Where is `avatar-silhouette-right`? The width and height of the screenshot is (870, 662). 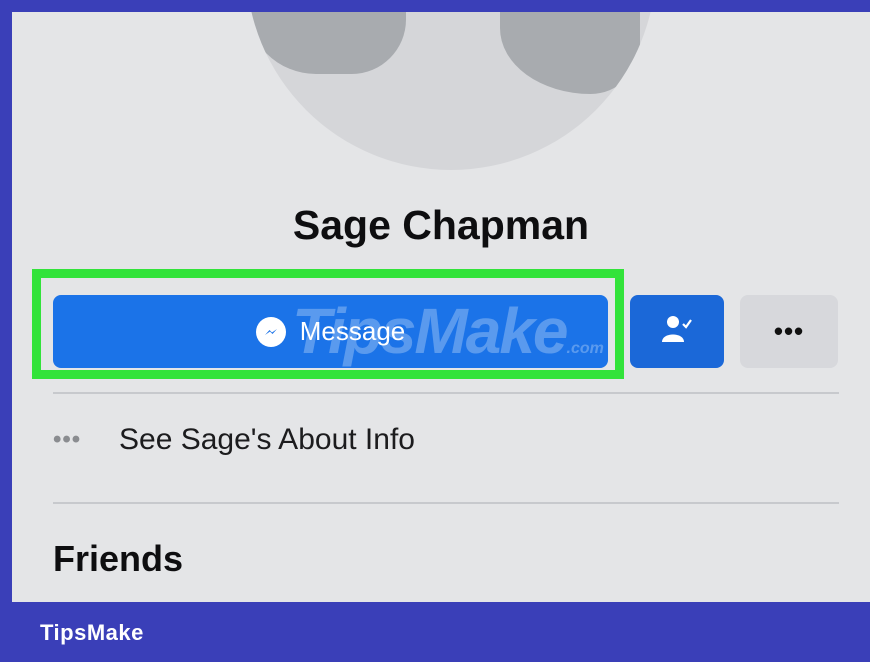
avatar-silhouette-right is located at coordinates (570, 53).